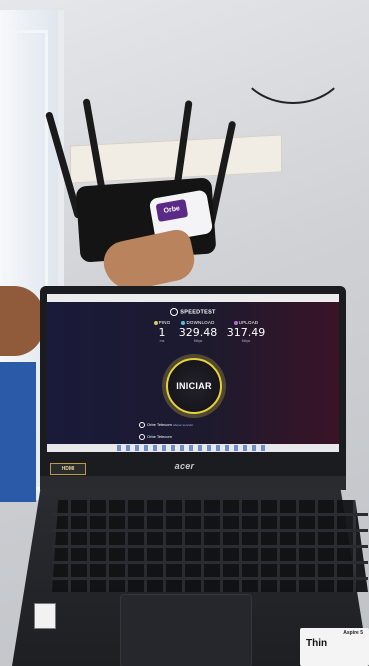 This screenshot has height=666, width=369. I want to click on ping-label-row: PING, so click(162, 322).